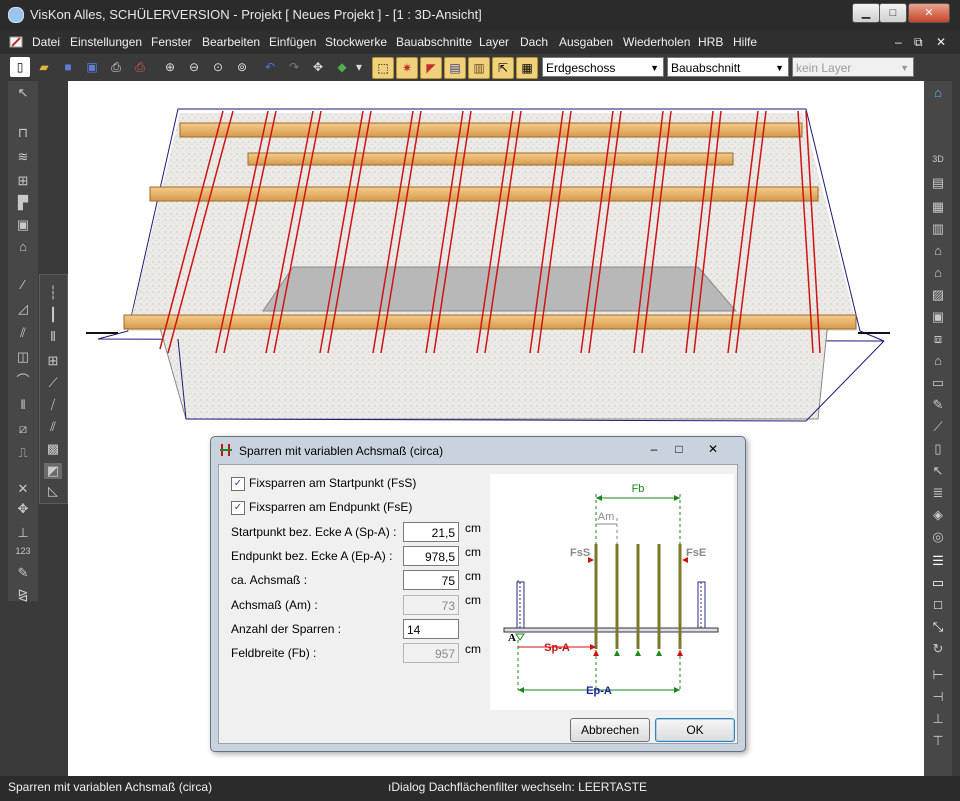 This screenshot has height=801, width=960. Describe the element at coordinates (938, 471) in the screenshot. I see `cursor-icon: ↖` at that location.